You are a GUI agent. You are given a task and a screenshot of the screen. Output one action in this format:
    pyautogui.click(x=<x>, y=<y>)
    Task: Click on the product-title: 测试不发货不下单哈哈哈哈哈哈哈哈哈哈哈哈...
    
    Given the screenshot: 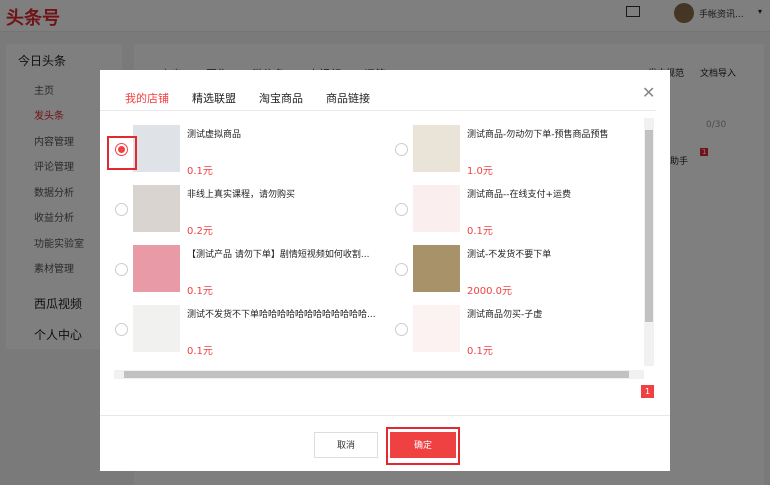 What is the action you would take?
    pyautogui.click(x=281, y=315)
    